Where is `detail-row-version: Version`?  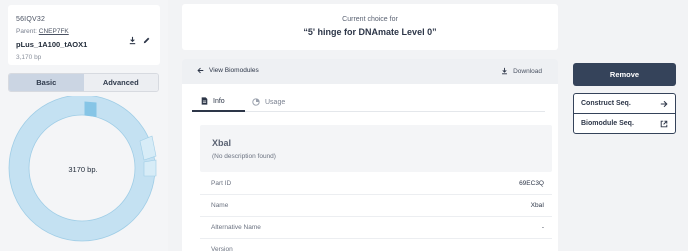
detail-row-version: Version is located at coordinates (376, 245).